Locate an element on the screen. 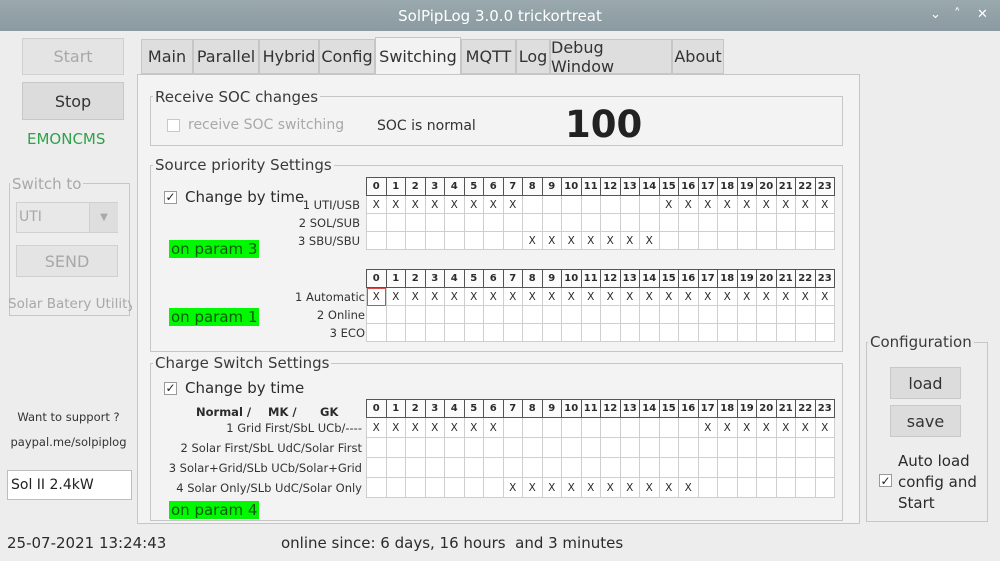 The width and height of the screenshot is (1000, 561). send-button: SEND is located at coordinates (67, 261).